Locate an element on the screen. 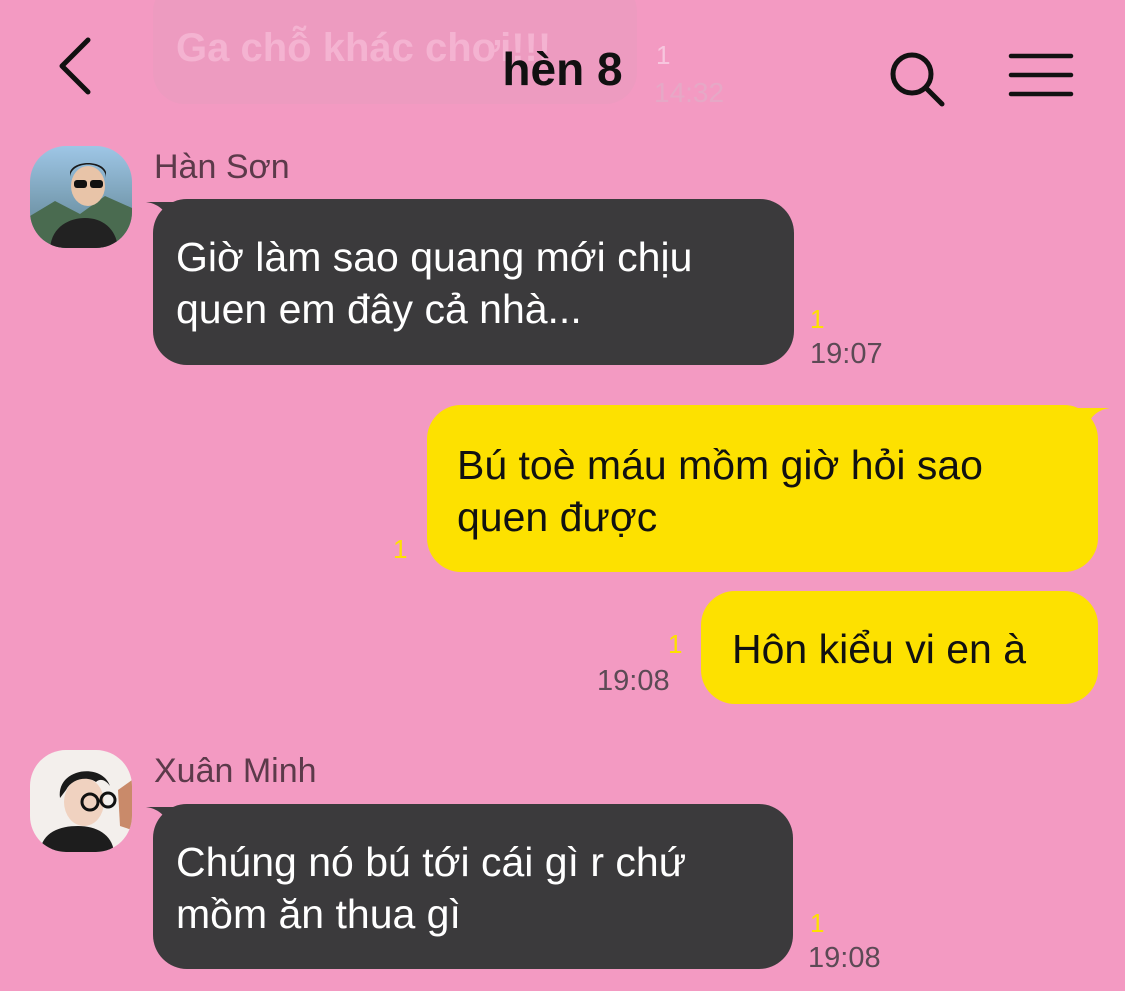 Image resolution: width=1125 pixels, height=991 pixels. hamburger-menu-icon is located at coordinates (1041, 75).